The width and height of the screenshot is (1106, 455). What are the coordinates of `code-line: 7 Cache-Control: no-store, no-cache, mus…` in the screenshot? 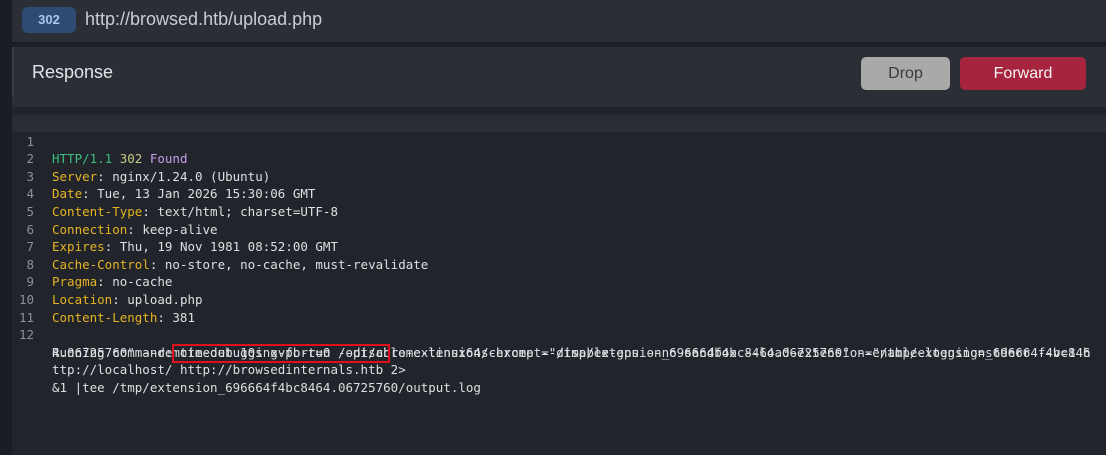 It's located at (559, 246).